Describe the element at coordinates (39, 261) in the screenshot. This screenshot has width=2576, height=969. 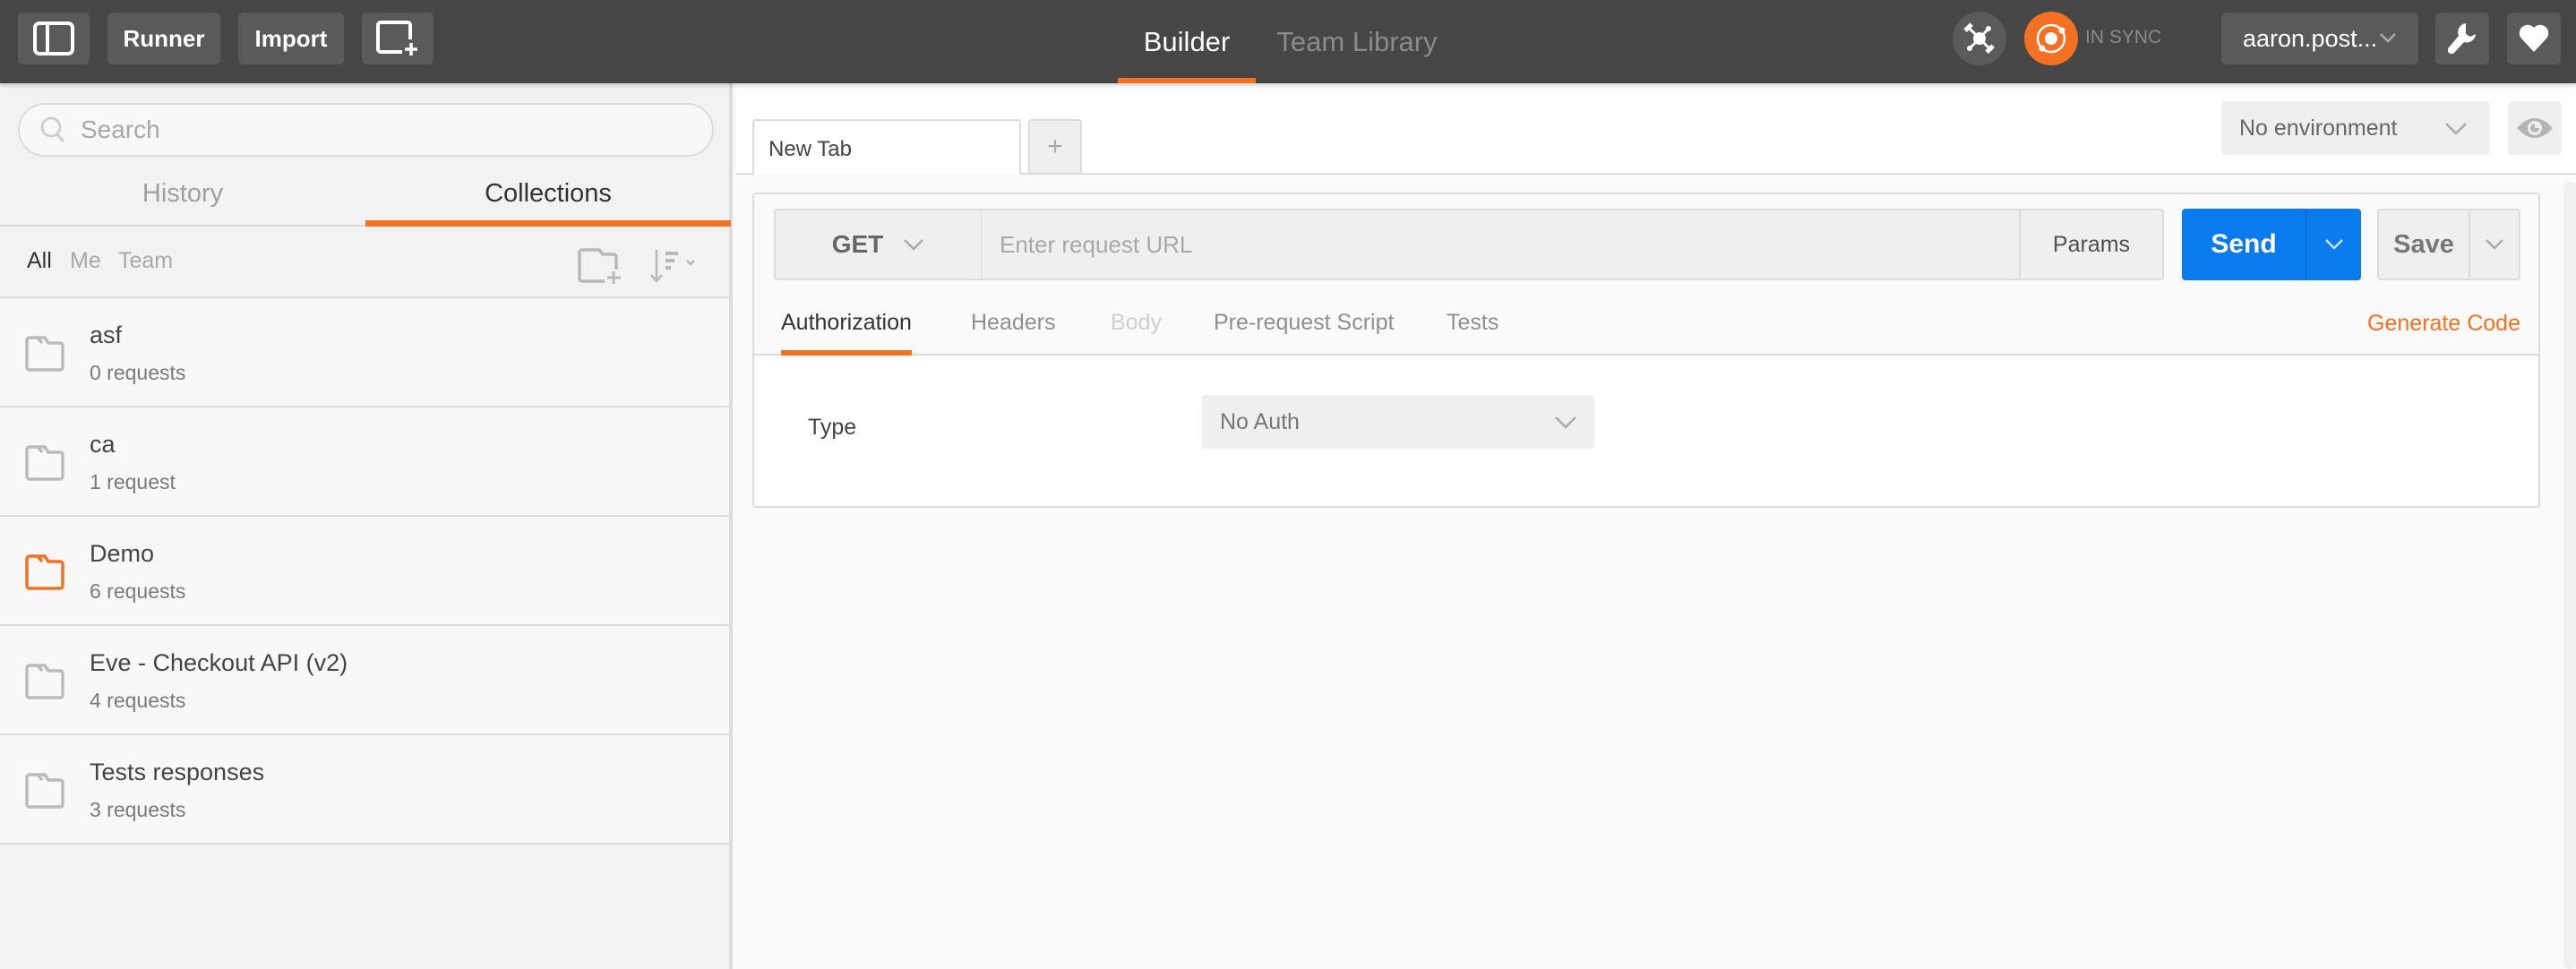
I see `filter-all: All` at that location.